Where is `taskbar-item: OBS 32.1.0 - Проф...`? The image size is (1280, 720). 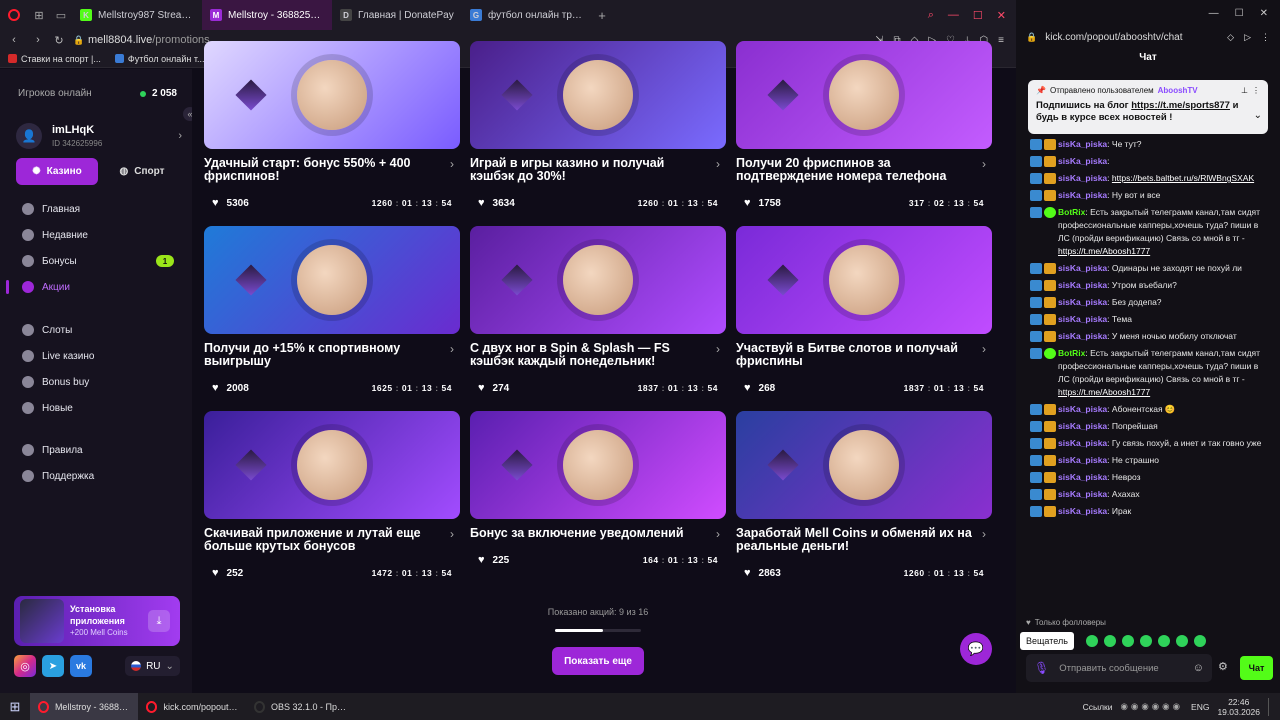
taskbar-item: OBS 32.1.0 - Проф... is located at coordinates (300, 706).